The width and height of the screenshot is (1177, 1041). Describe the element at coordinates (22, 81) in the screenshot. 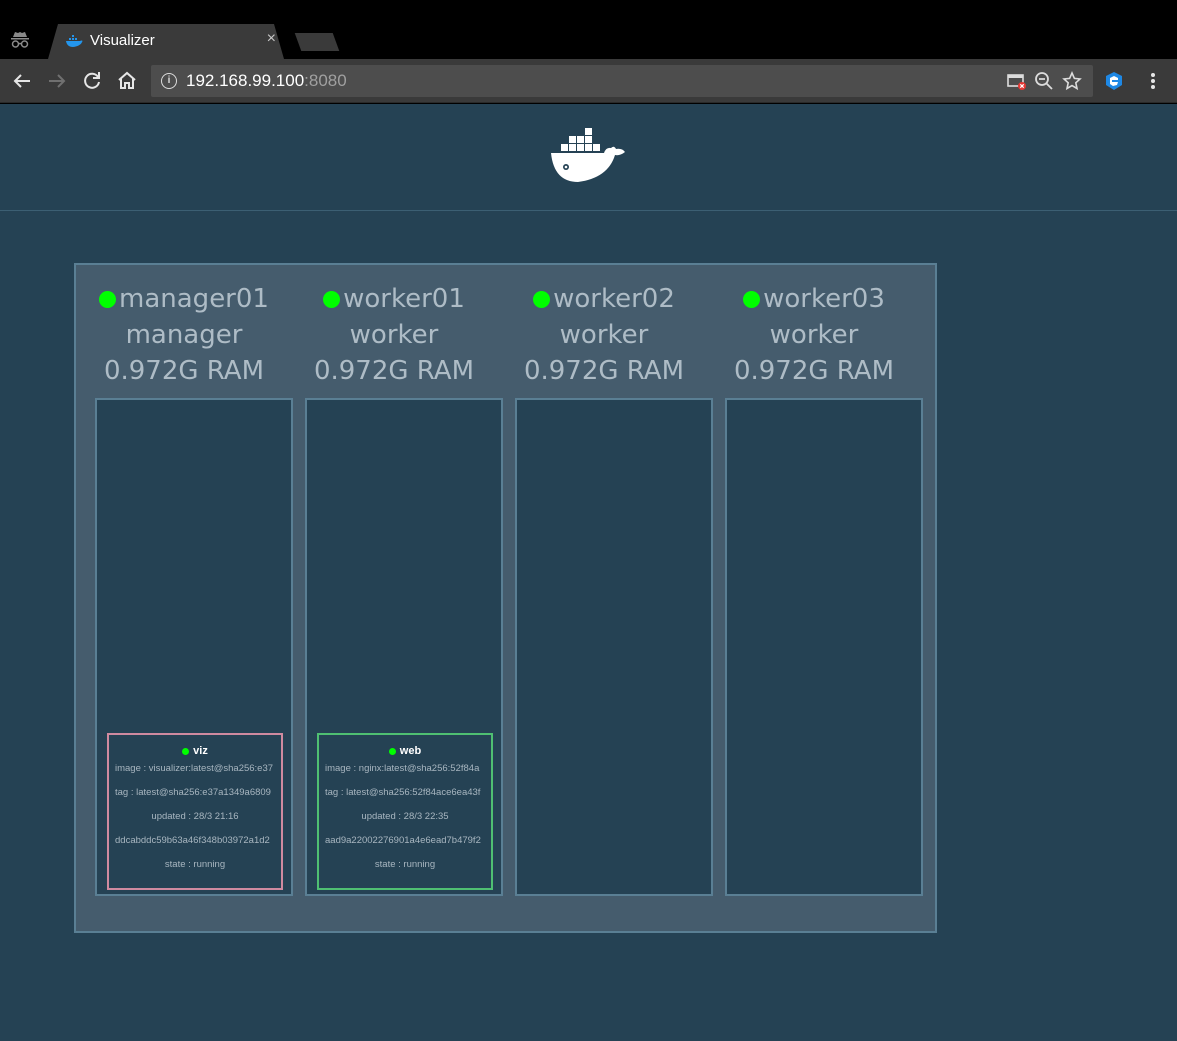

I see `back-arrow-icon` at that location.